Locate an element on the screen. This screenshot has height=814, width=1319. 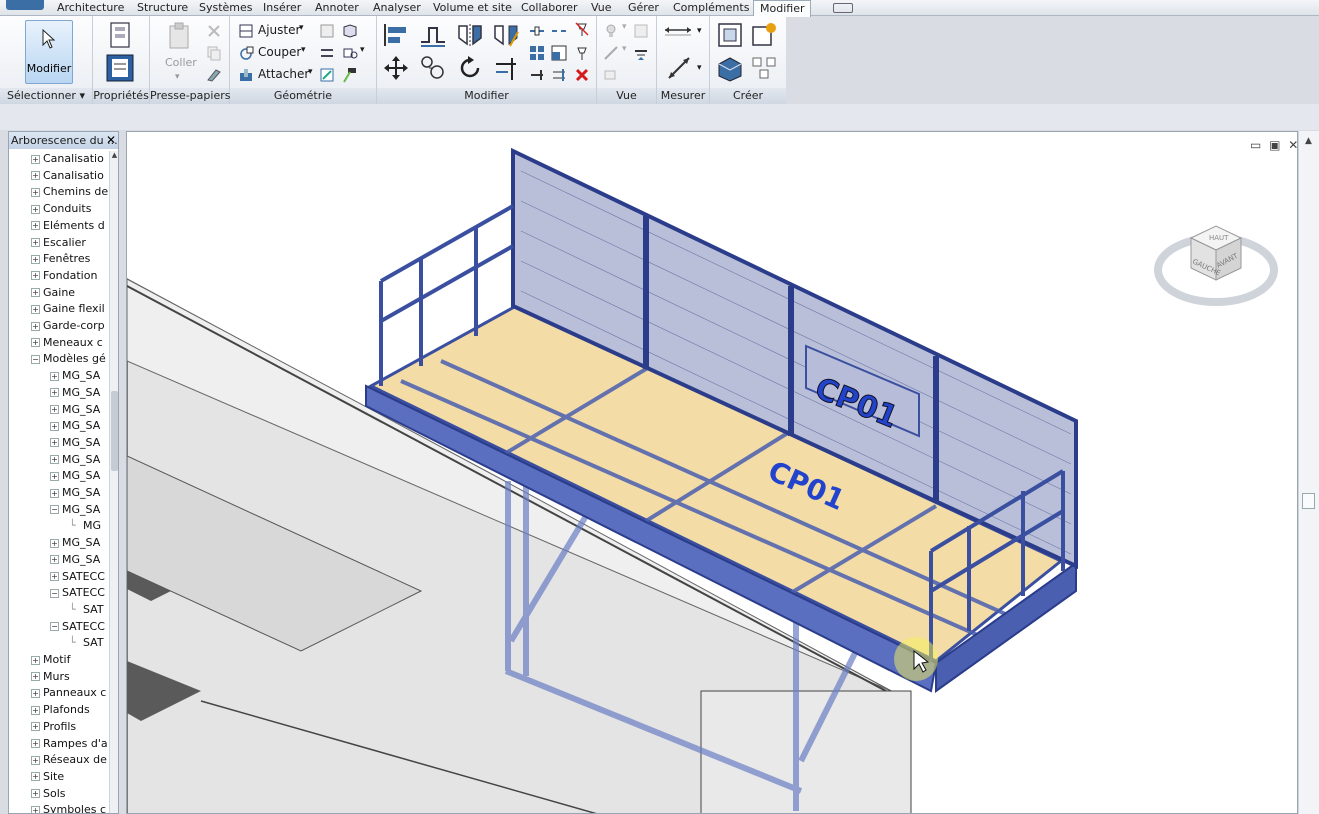
create-group-icon is located at coordinates (730, 68).